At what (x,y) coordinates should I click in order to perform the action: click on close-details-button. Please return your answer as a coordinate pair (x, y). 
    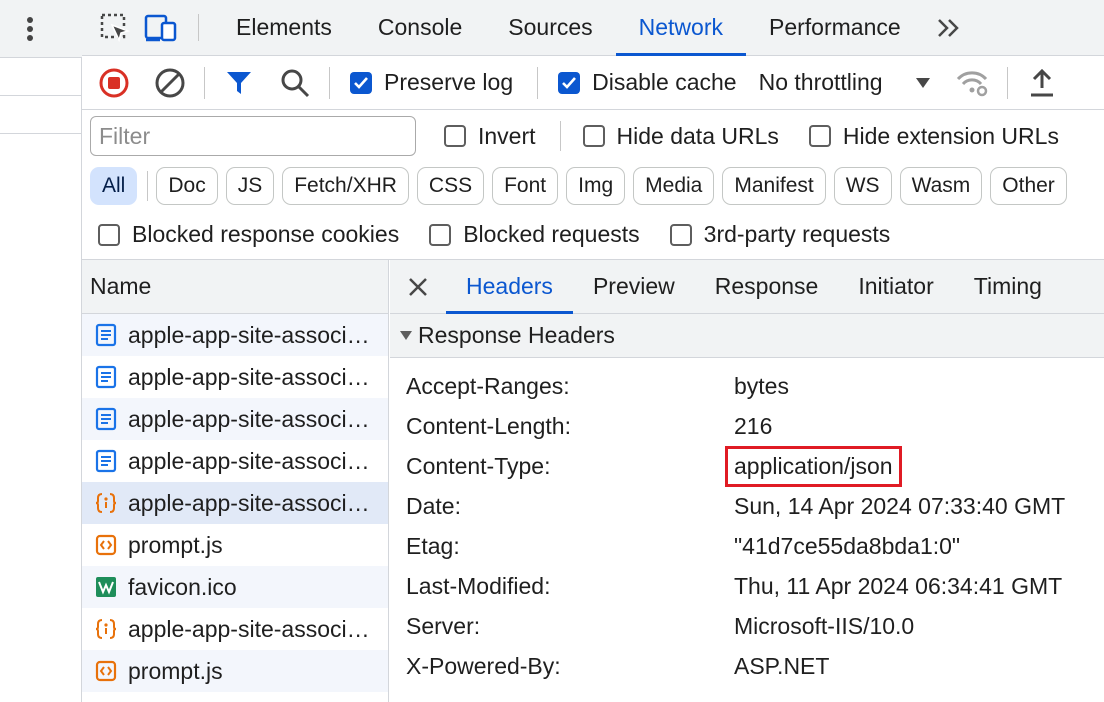
    Looking at the image, I should click on (418, 286).